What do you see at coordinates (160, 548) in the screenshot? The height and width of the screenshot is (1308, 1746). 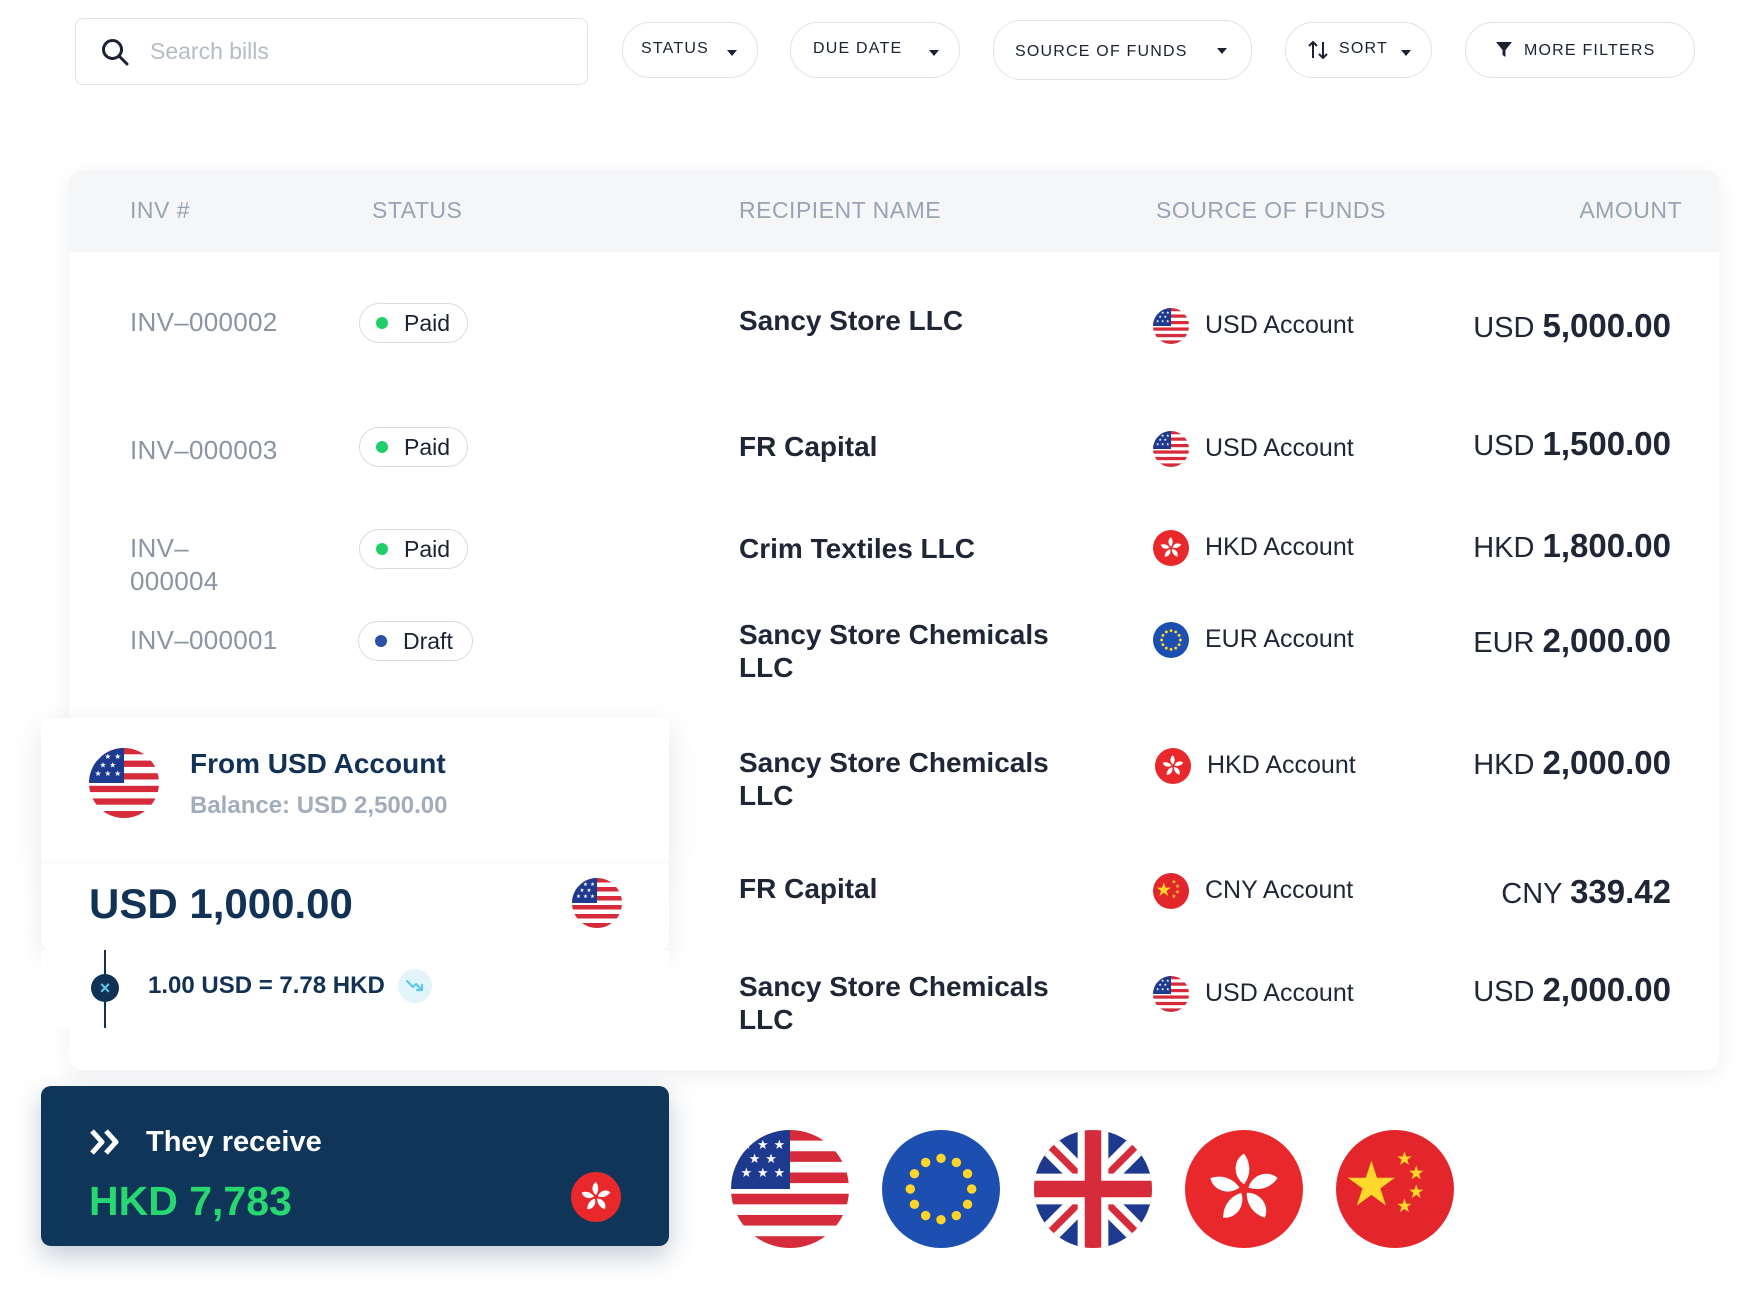 I see `invoice-number-line1: INV–` at bounding box center [160, 548].